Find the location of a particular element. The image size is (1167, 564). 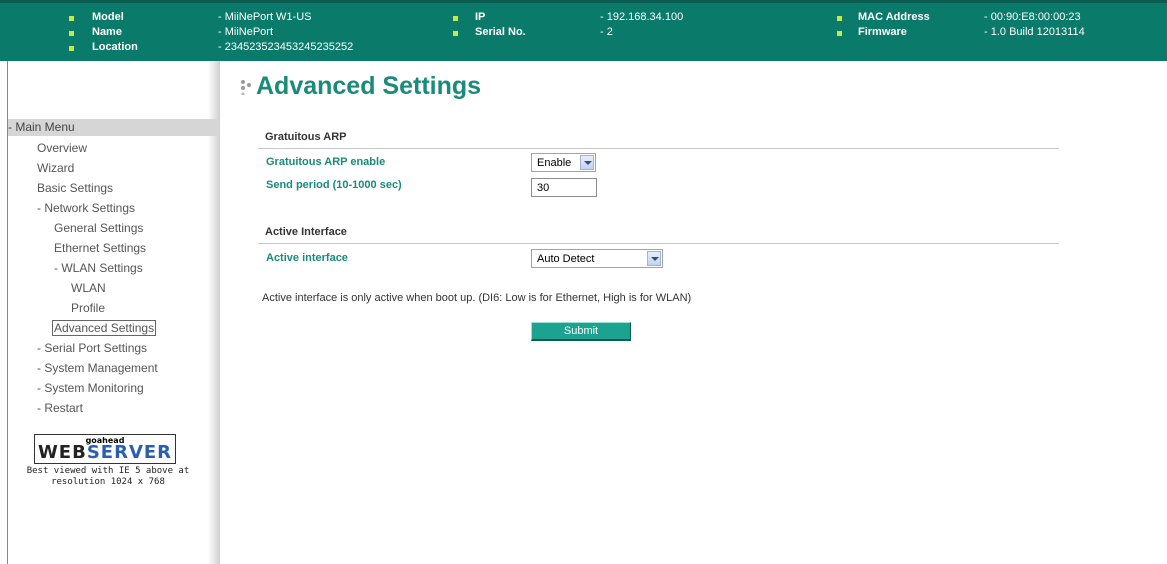

sidebar-item-overview: Overview is located at coordinates (62, 148).